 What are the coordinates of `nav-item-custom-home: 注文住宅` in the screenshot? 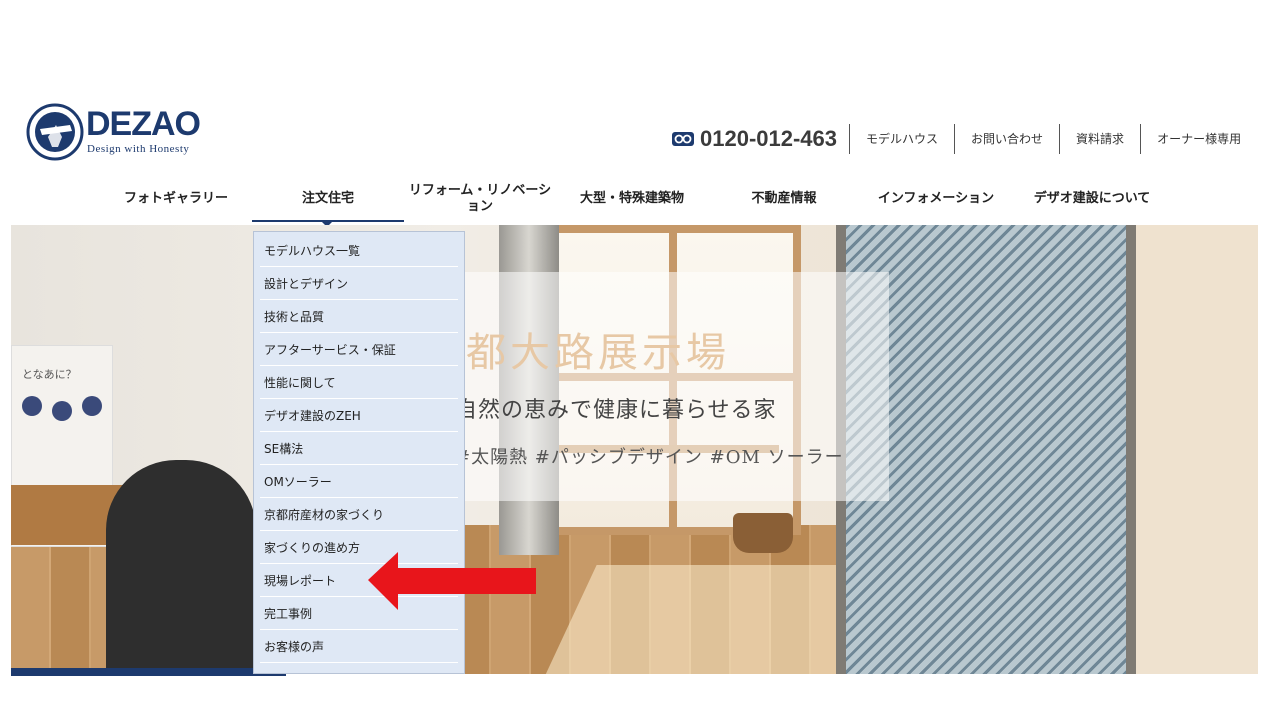 It's located at (328, 200).